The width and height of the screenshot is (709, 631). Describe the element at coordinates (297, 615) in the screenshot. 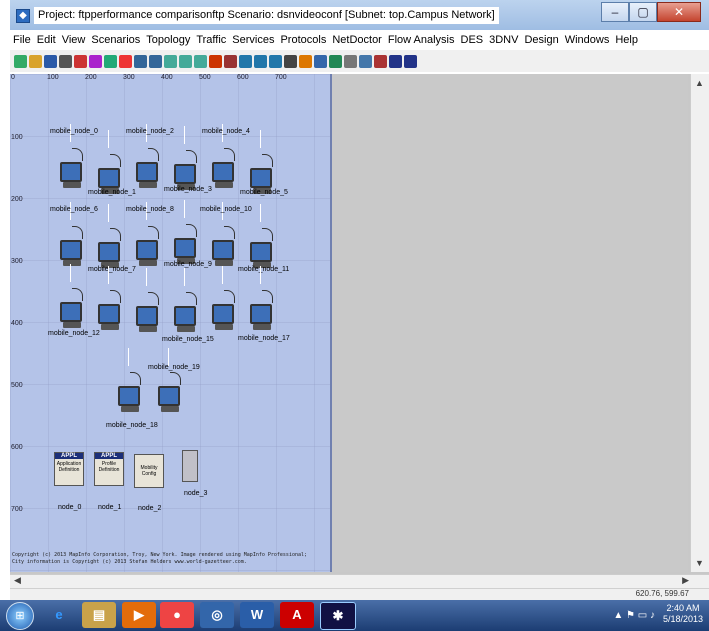

I see `acrobat-icon: A` at that location.